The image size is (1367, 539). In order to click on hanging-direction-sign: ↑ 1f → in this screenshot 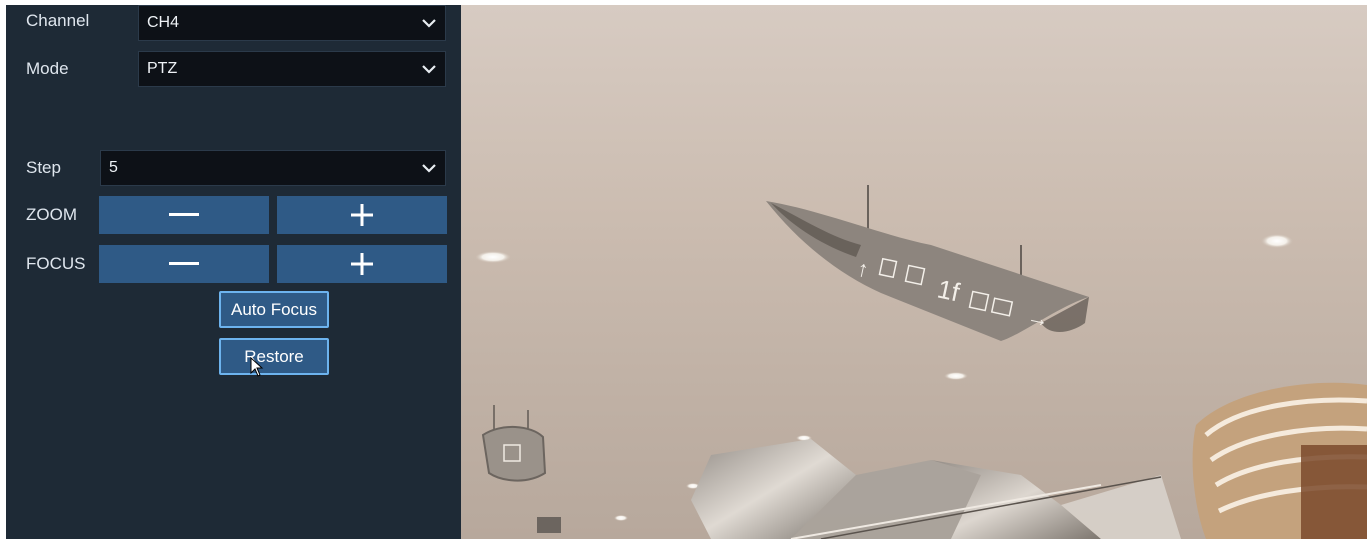, I will do `click(927, 271)`.